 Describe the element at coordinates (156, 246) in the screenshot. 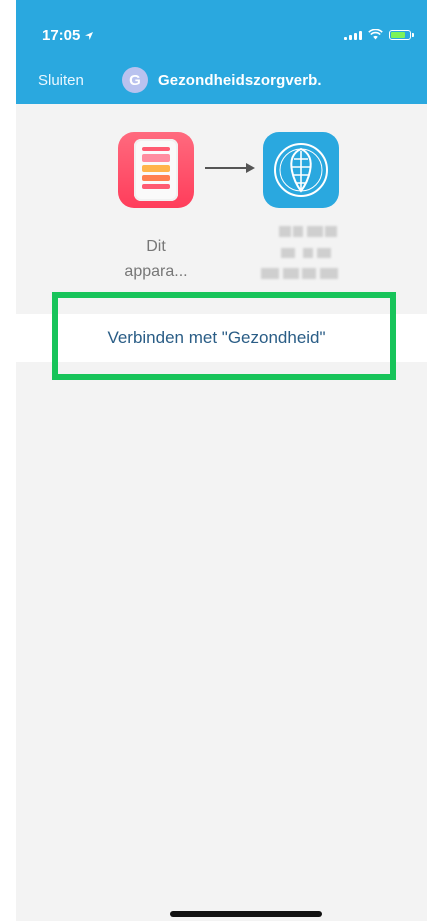

I see `device-label-line1: Dit` at that location.